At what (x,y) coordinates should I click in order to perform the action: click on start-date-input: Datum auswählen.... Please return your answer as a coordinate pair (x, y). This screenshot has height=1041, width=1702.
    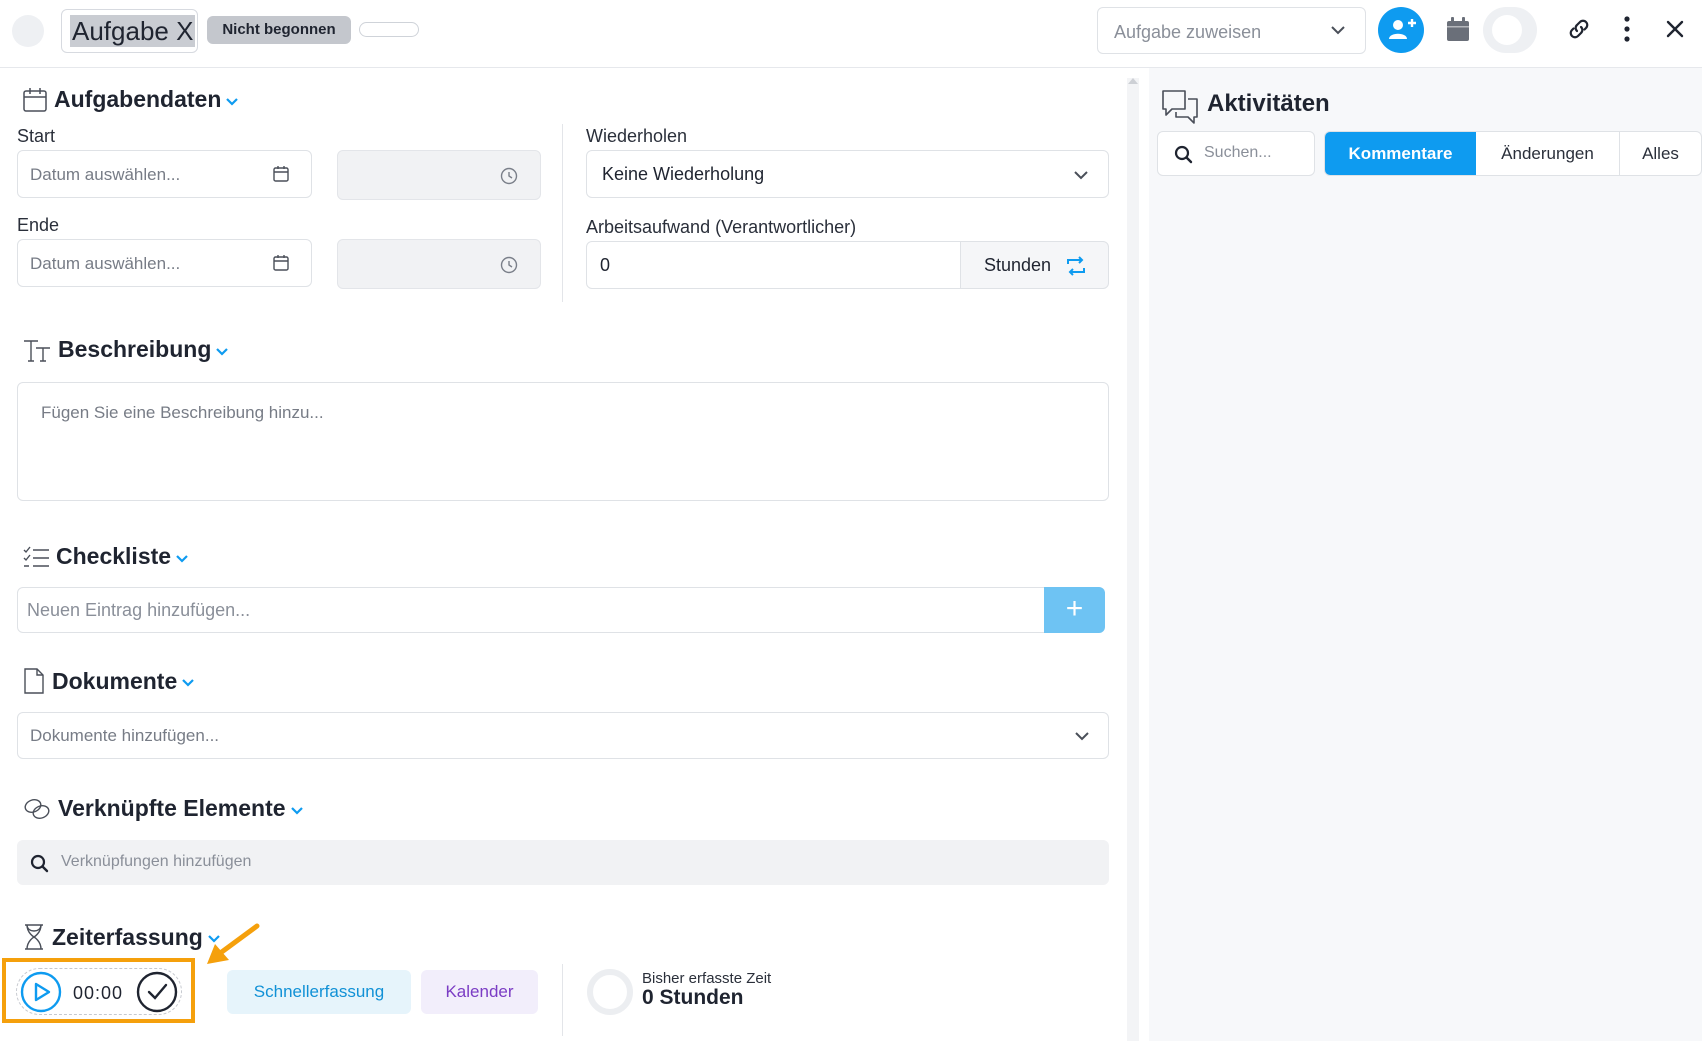
    Looking at the image, I should click on (164, 174).